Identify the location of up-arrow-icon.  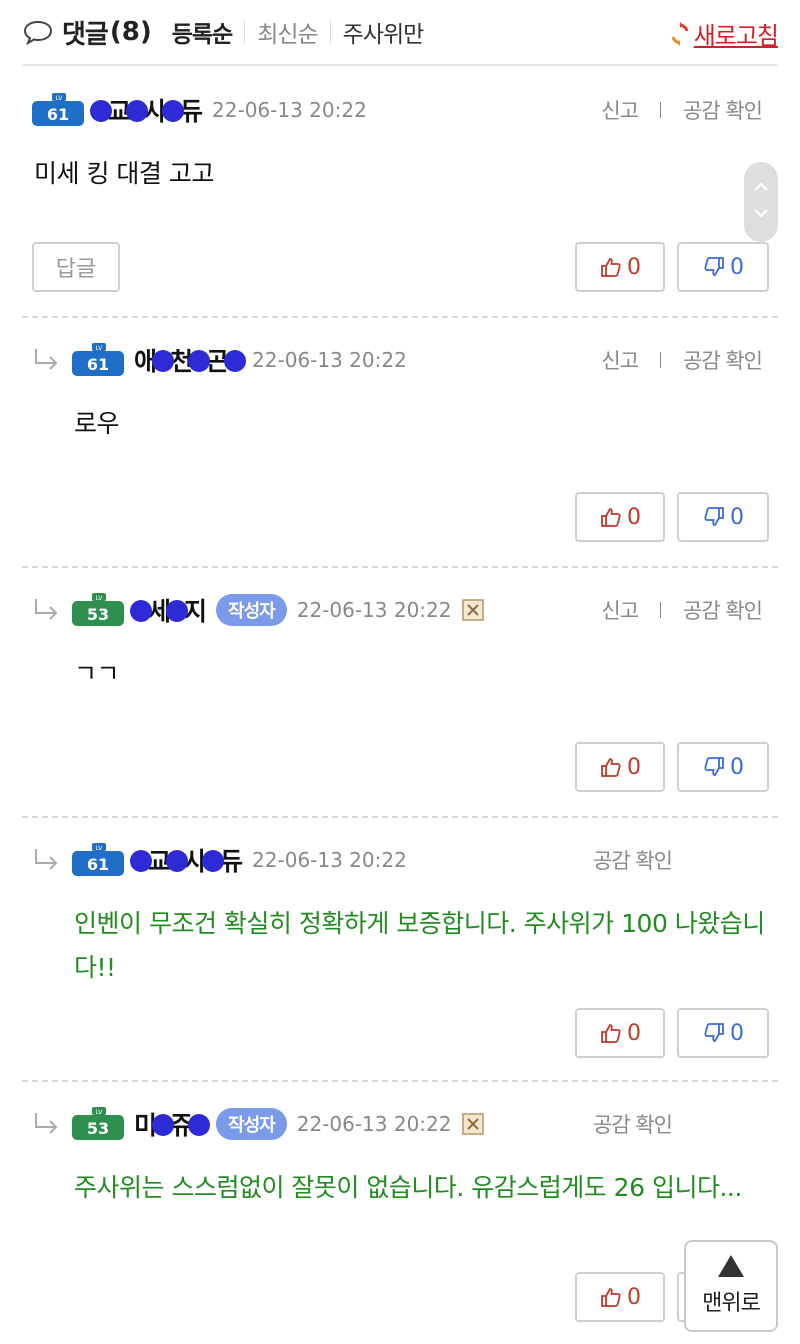
(731, 1266).